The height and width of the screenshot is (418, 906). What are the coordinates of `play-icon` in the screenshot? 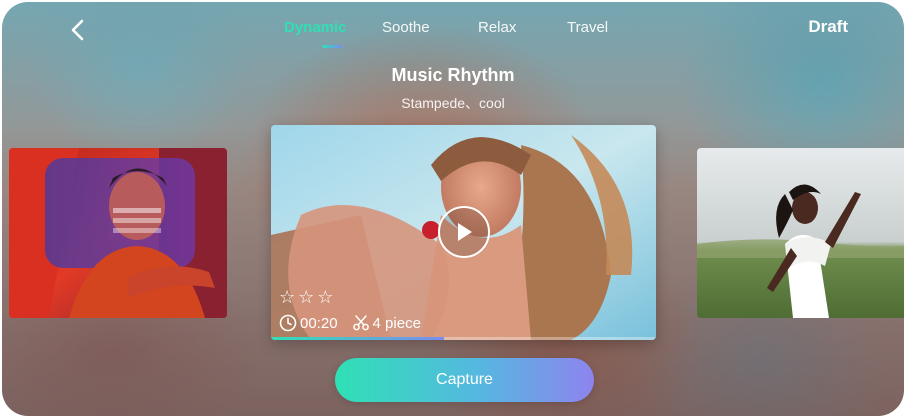 It's located at (465, 232).